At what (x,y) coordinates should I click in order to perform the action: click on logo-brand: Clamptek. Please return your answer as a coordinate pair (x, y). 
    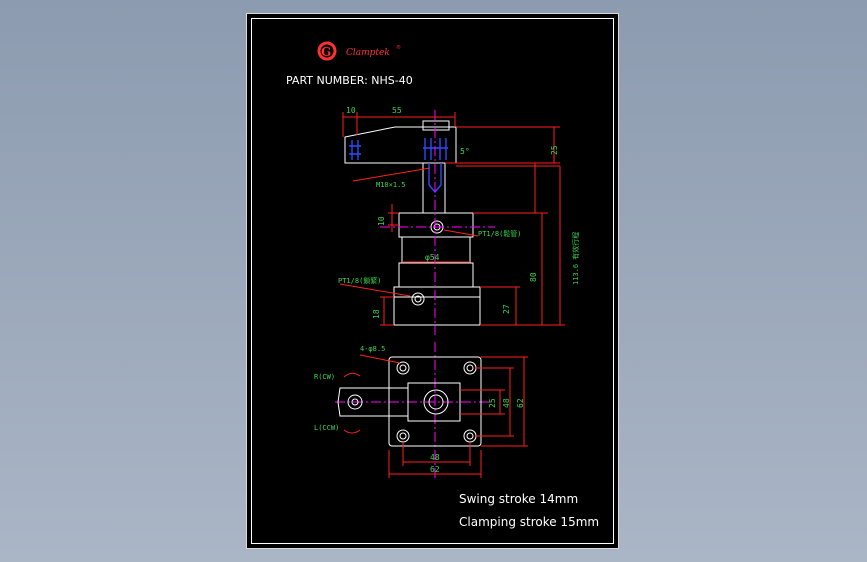
    Looking at the image, I should click on (368, 53).